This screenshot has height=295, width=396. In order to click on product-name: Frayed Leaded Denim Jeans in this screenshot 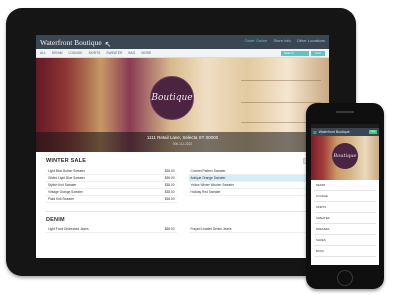, I will do `click(211, 229)`.